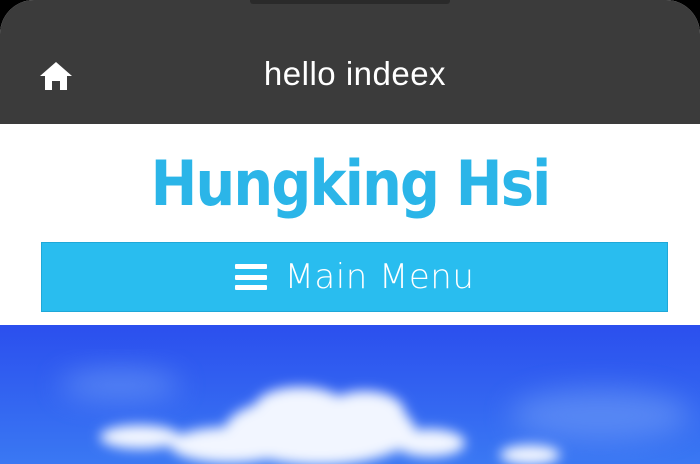 The image size is (700, 464). I want to click on device-notch, so click(350, 2).